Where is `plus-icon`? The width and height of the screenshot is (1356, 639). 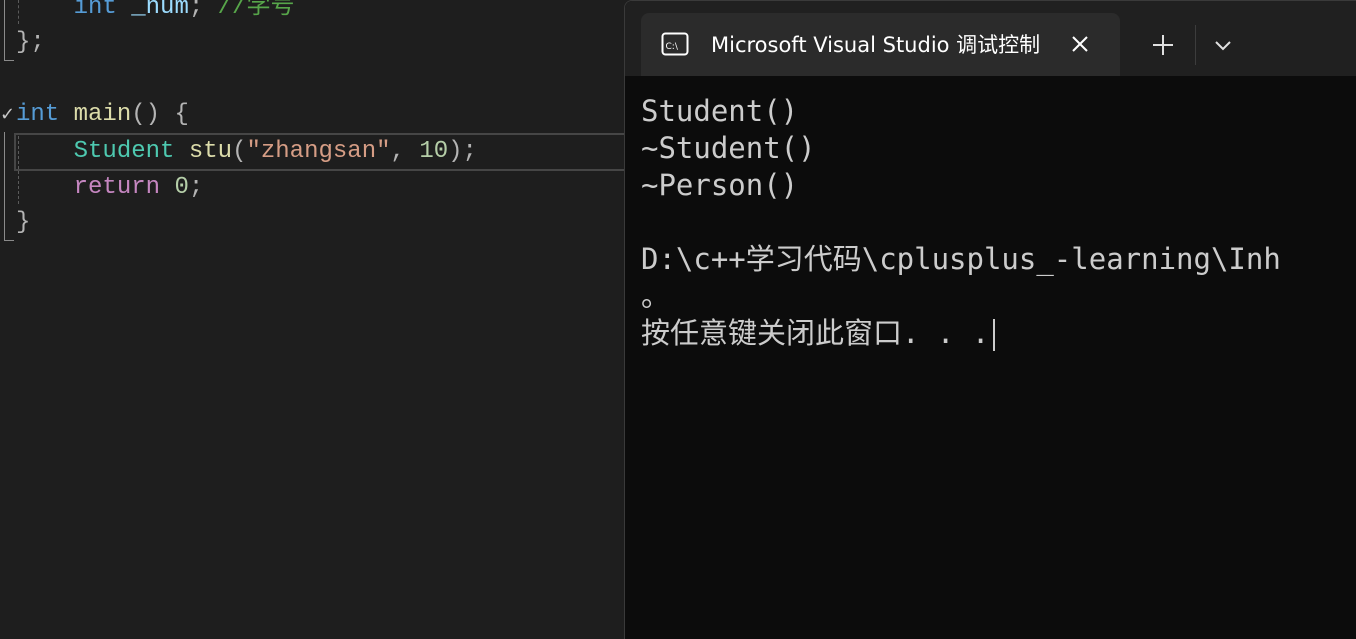
plus-icon is located at coordinates (1163, 45).